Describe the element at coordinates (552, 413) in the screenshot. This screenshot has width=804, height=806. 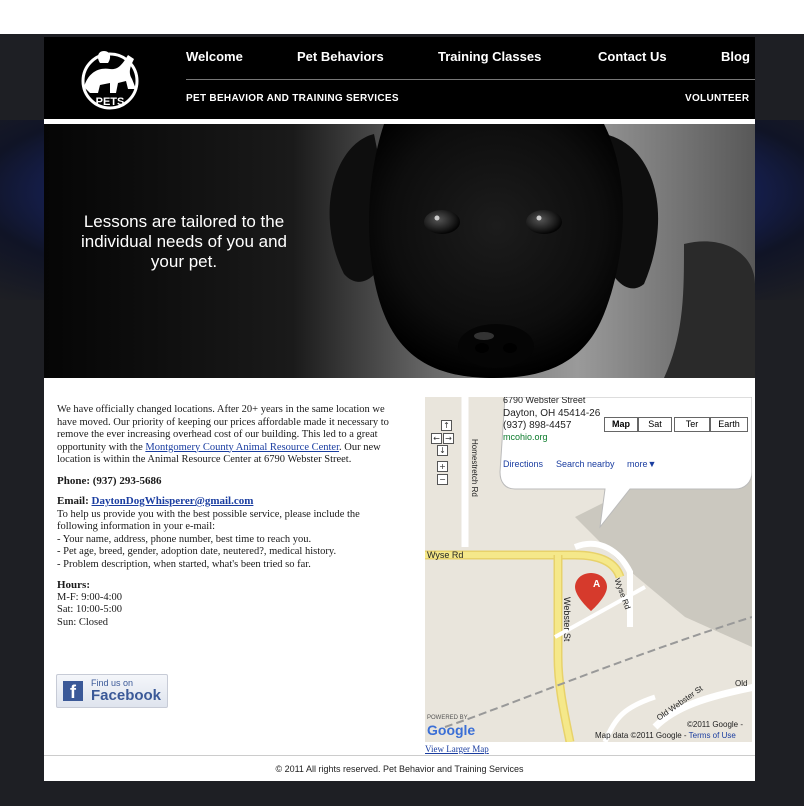
I see `map-city: Dayton, OH 45414-26` at that location.